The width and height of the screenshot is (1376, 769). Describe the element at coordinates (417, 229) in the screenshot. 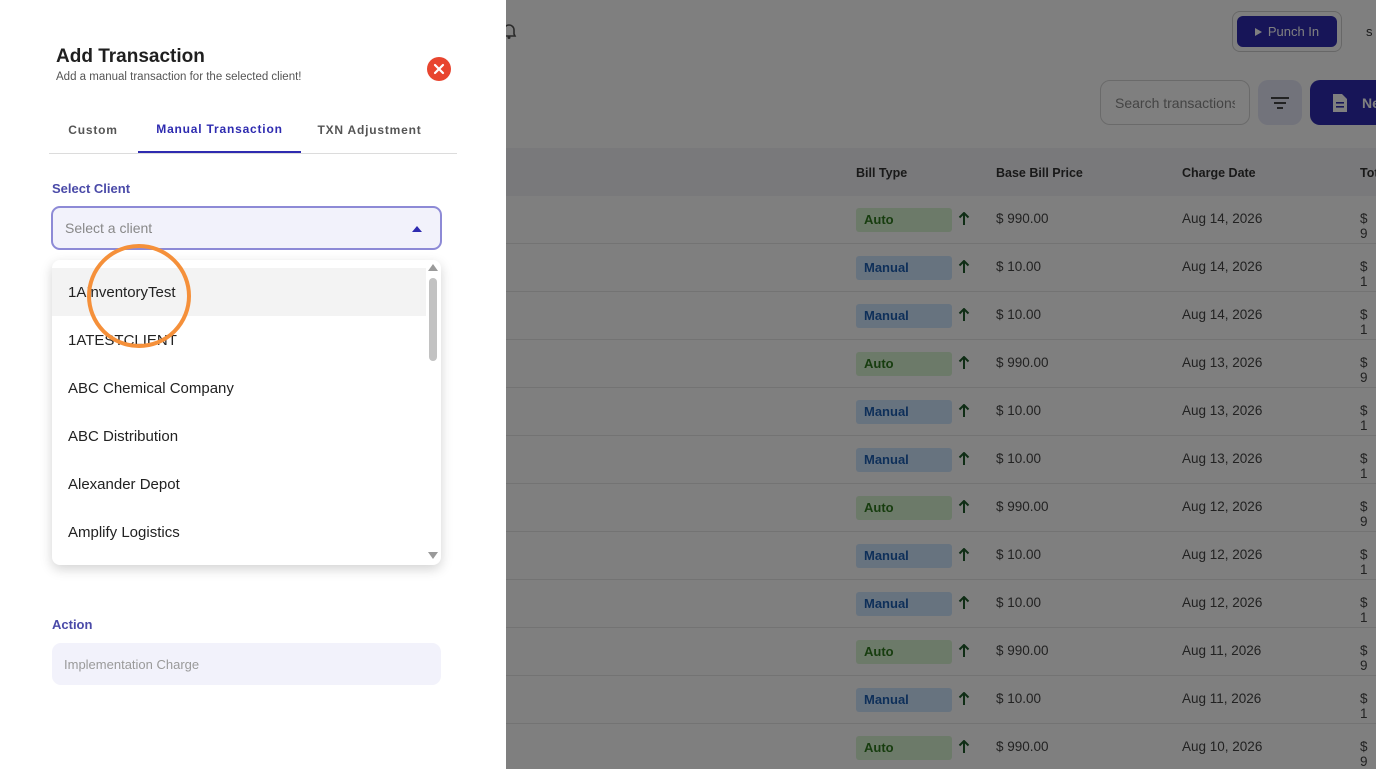

I see `caret-up-icon` at that location.